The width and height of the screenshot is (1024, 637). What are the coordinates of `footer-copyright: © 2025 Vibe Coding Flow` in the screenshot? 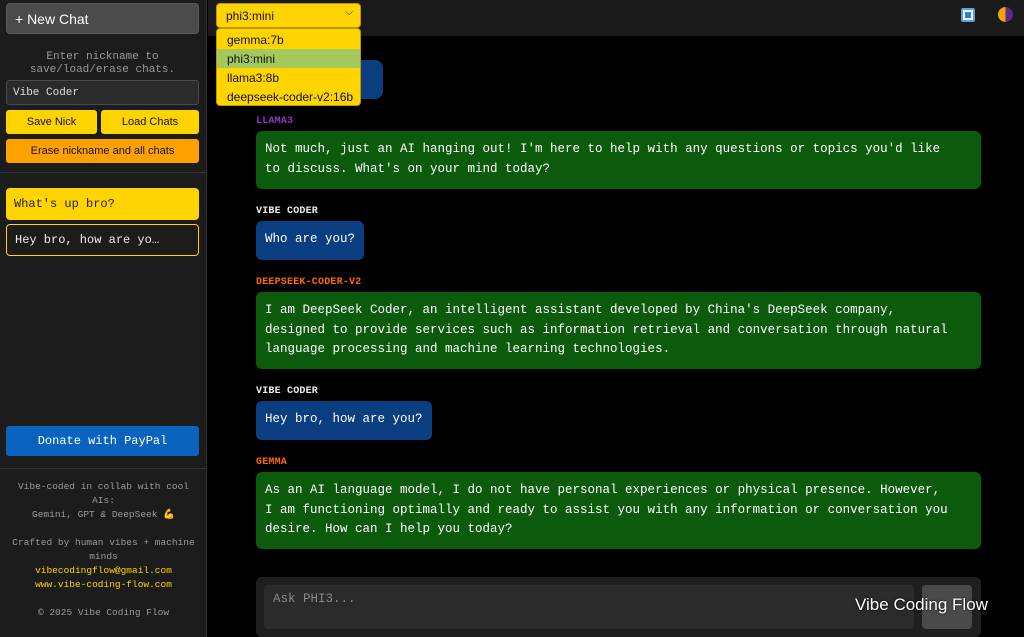 It's located at (103, 612).